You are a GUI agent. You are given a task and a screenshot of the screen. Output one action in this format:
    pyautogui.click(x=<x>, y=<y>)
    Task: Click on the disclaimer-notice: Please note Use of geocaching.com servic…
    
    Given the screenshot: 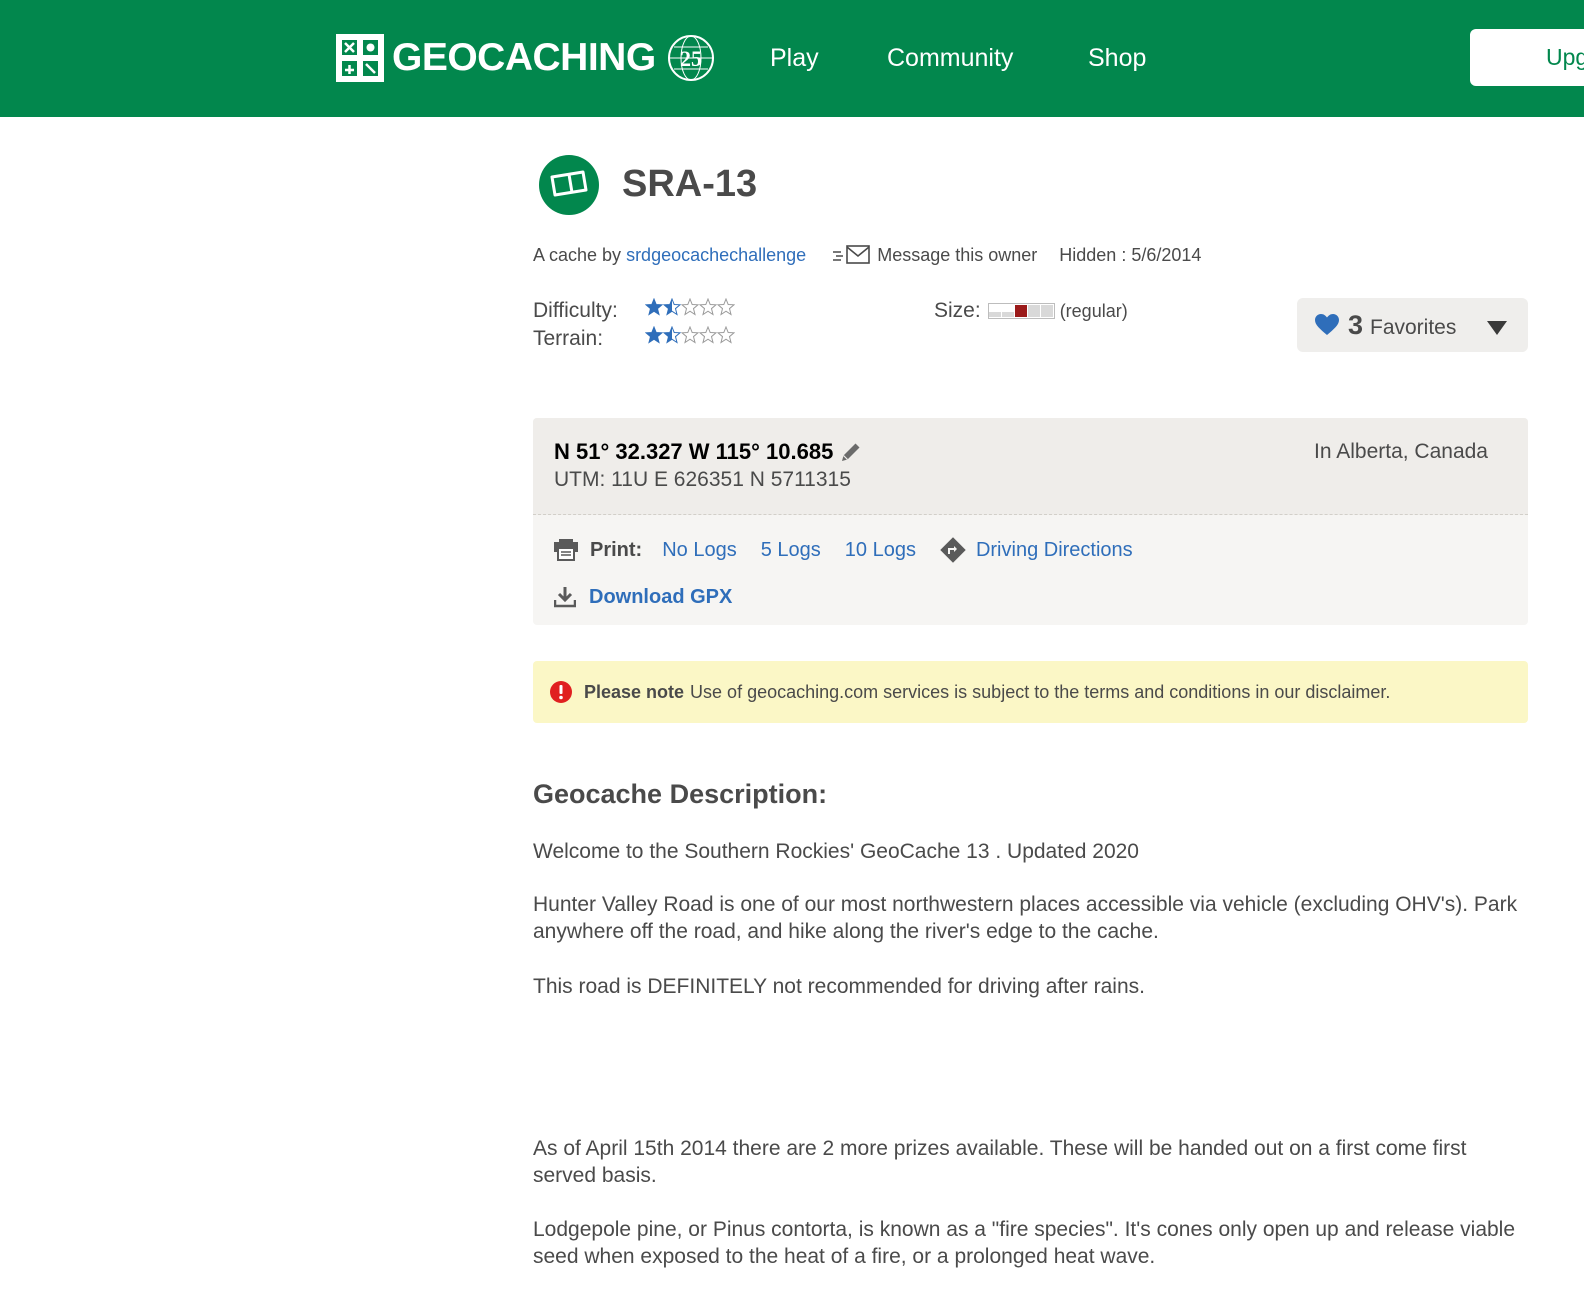 What is the action you would take?
    pyautogui.click(x=1030, y=692)
    